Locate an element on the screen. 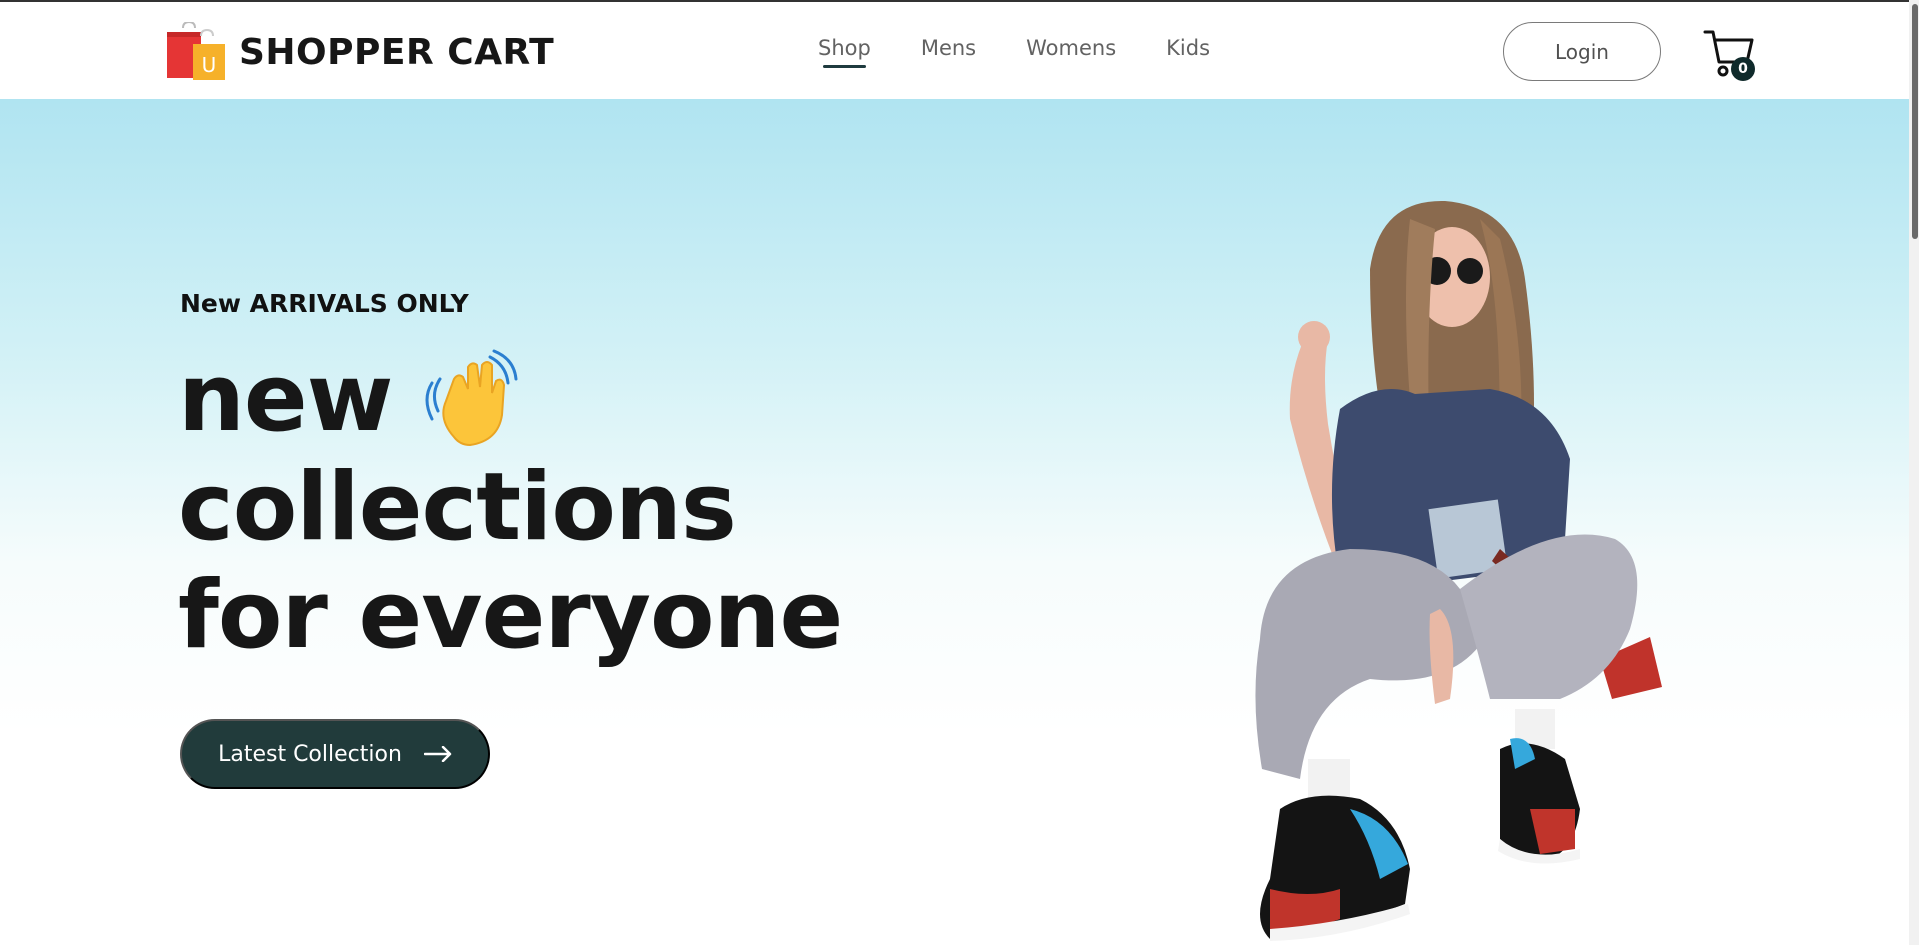  scrollbar-thumb is located at coordinates (1915, 121).